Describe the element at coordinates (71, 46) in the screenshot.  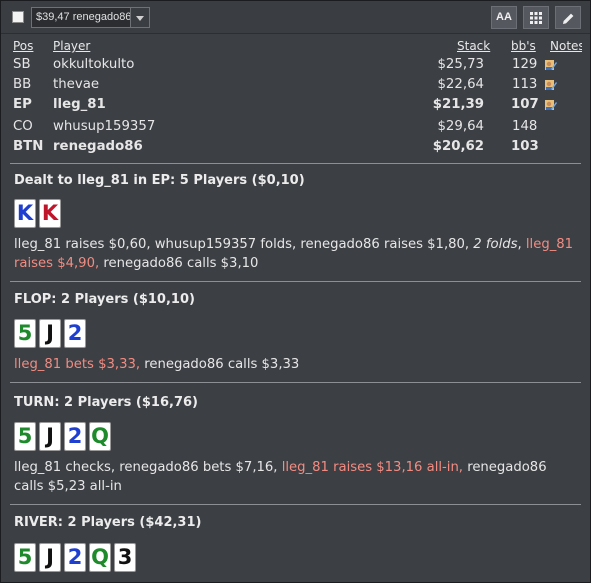
I see `header-player: Player` at that location.